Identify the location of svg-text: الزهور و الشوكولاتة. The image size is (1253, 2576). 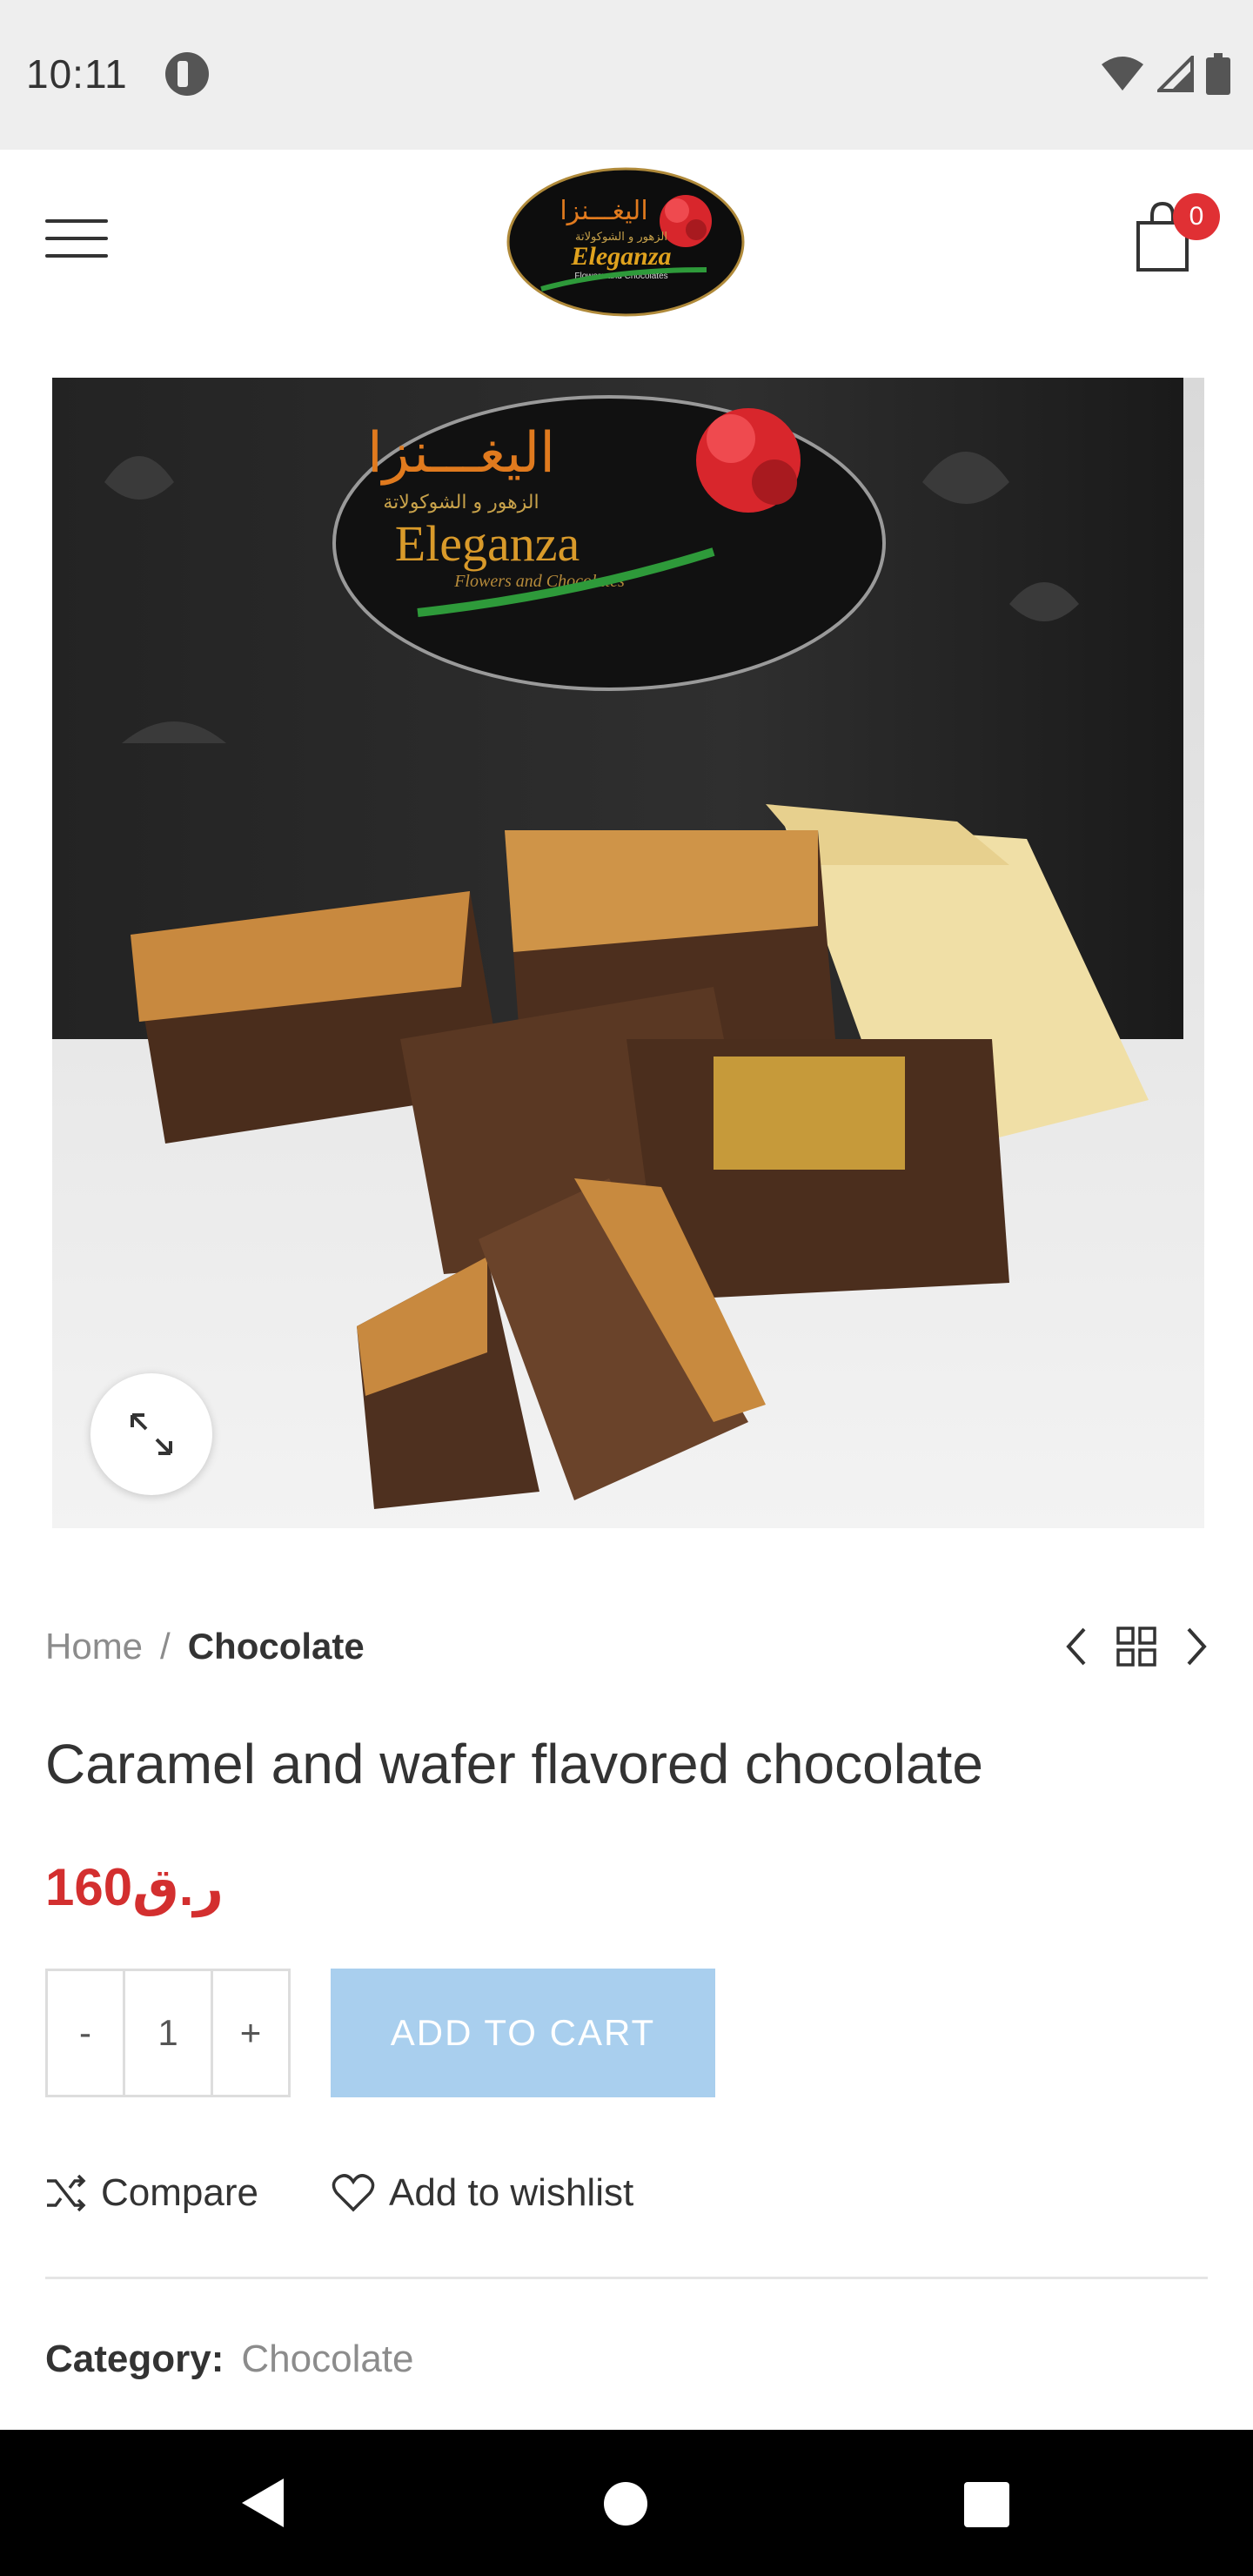
(461, 503).